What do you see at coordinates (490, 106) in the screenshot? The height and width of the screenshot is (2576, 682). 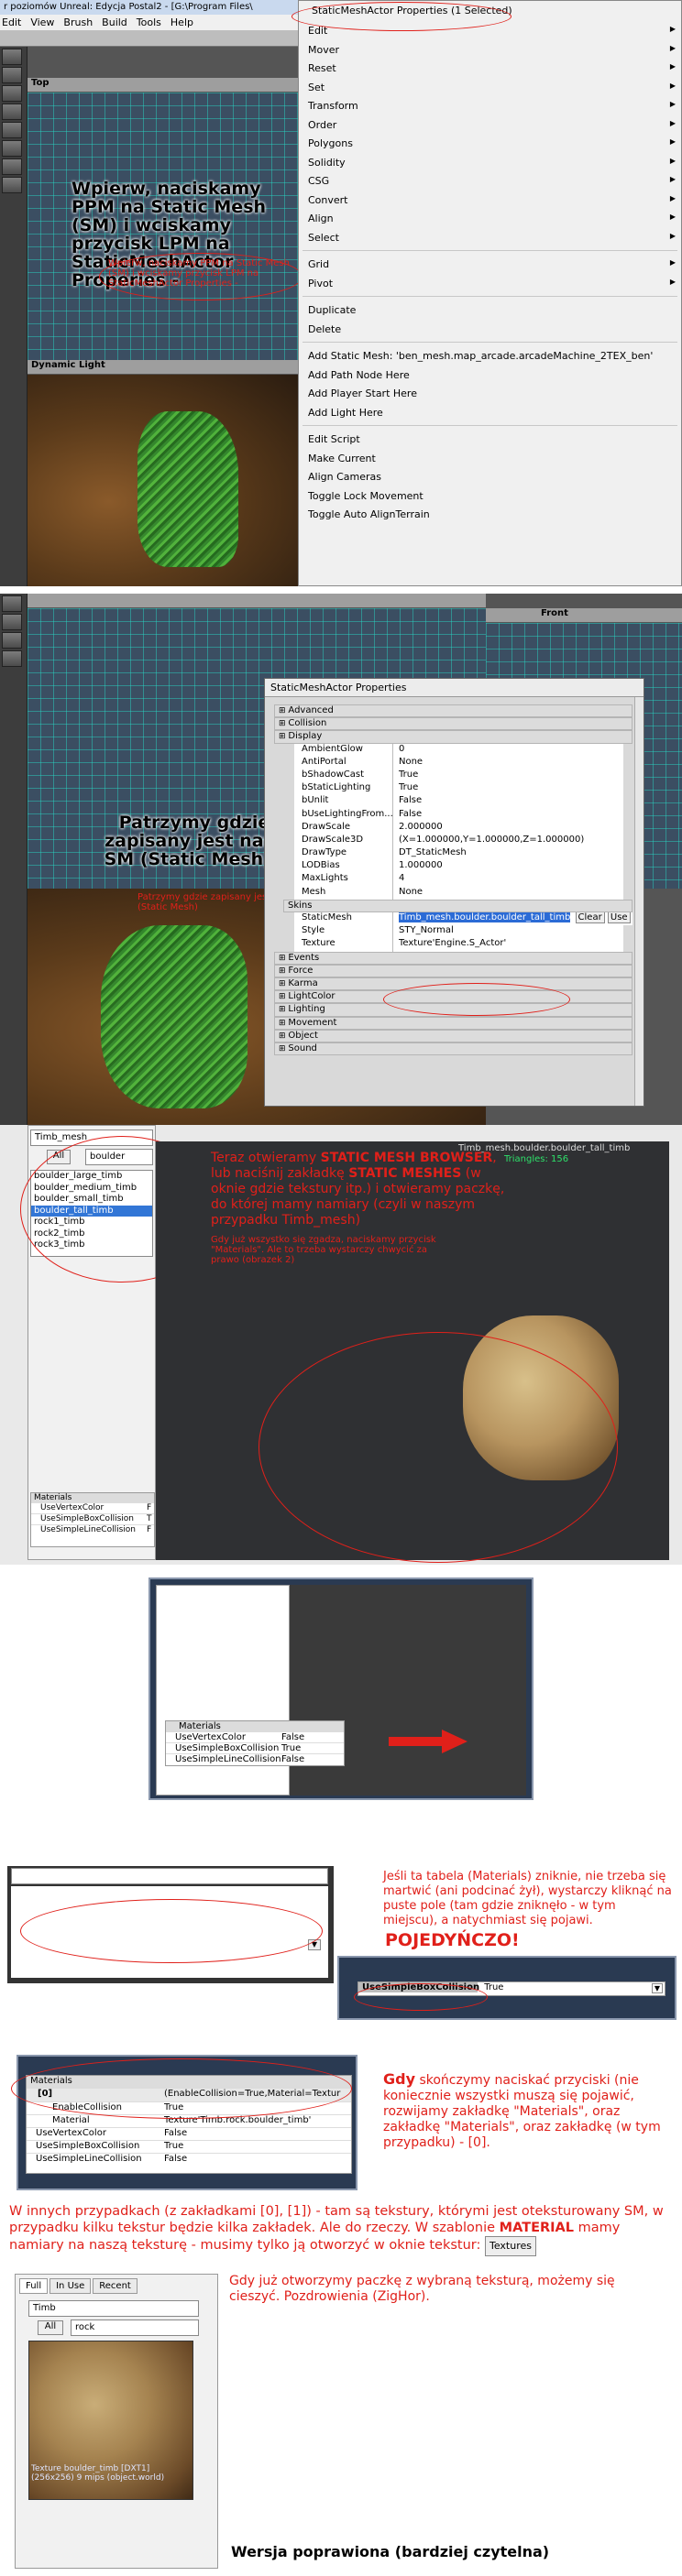 I see `menu-item-transform: Transform ▶` at bounding box center [490, 106].